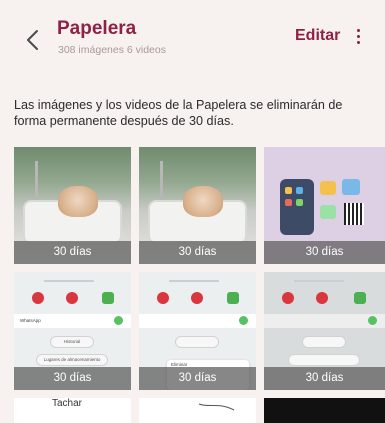 The width and height of the screenshot is (385, 423). Describe the element at coordinates (67, 403) in the screenshot. I see `tachar-label: Tachar` at that location.